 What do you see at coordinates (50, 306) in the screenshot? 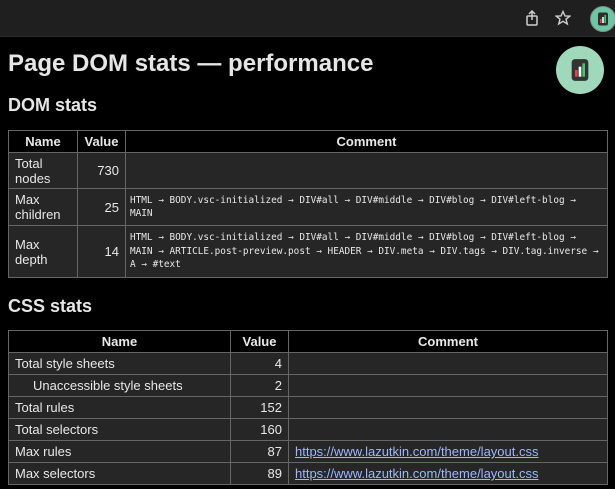
I see `css-stats-heading: CSS stats` at bounding box center [50, 306].